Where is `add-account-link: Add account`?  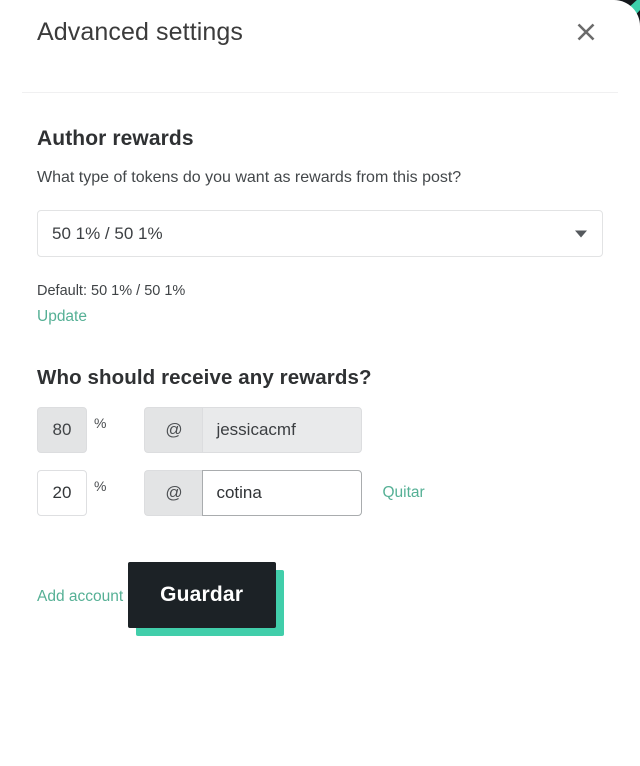
add-account-link: Add account is located at coordinates (80, 597).